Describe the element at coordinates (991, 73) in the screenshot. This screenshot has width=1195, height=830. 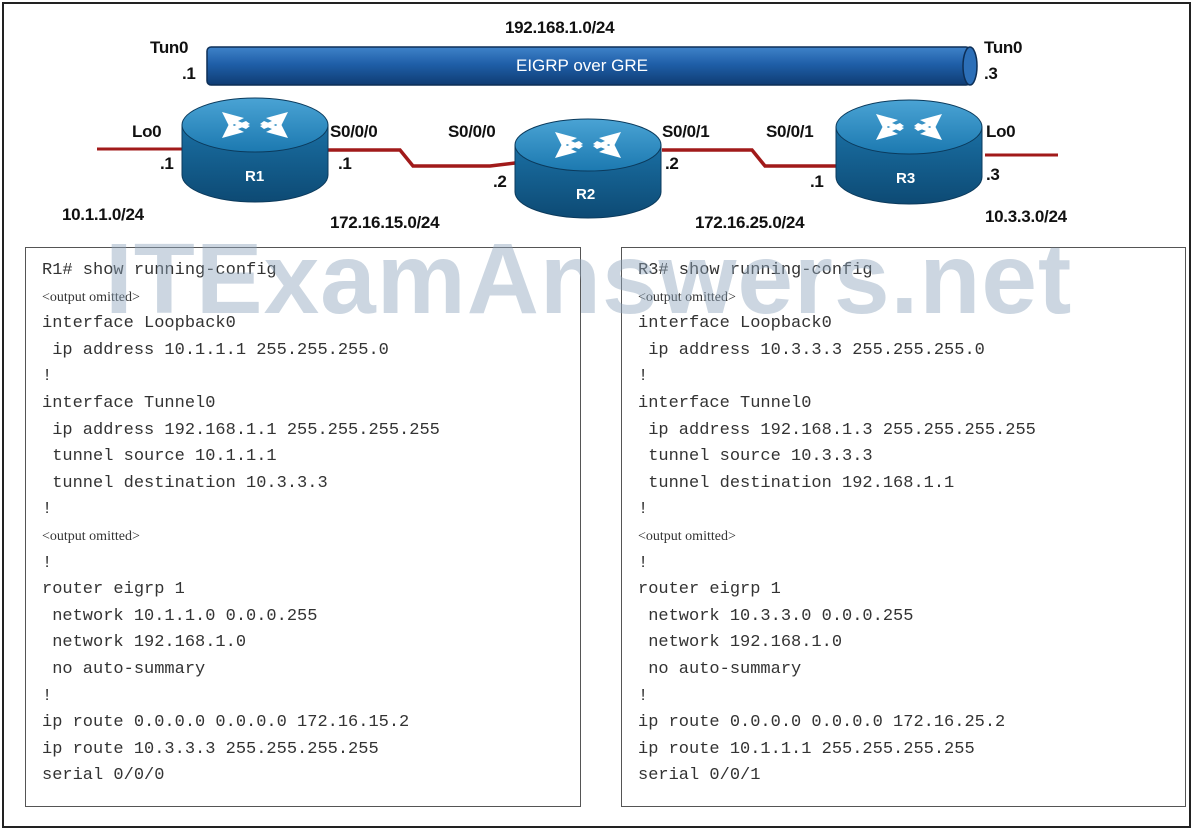
I see `r3-tun-ip: .3` at that location.